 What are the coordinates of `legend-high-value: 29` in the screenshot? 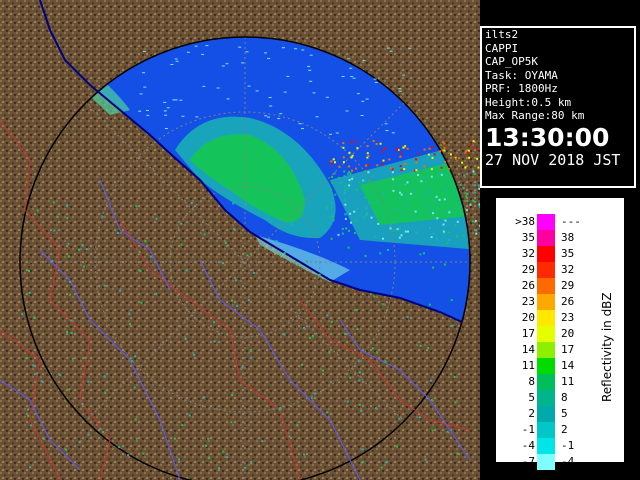 It's located at (568, 285).